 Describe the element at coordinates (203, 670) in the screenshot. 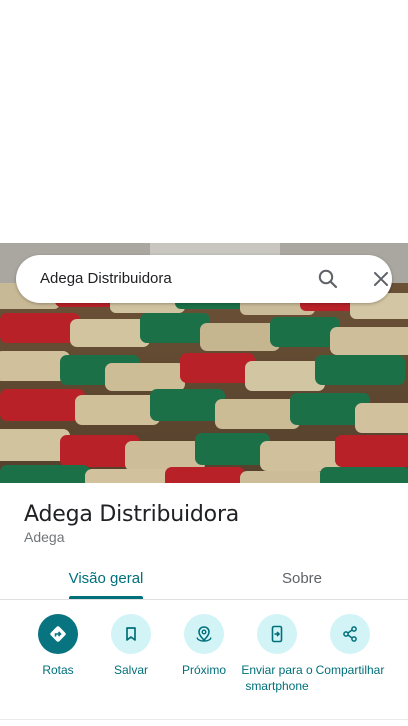

I see `nearby-label: Próximo` at that location.